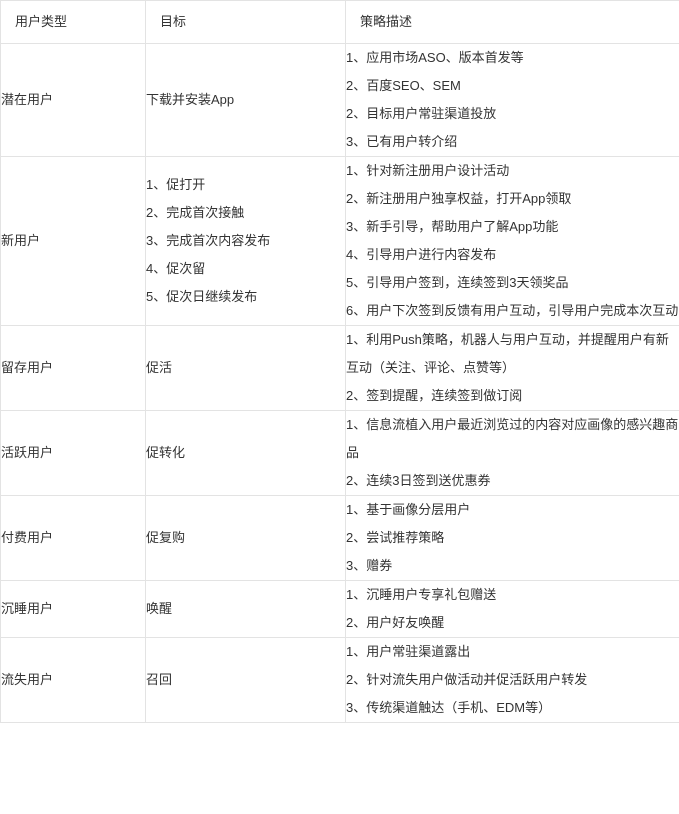 The image size is (679, 814). What do you see at coordinates (159, 367) in the screenshot?
I see `goal-label: 促活` at bounding box center [159, 367].